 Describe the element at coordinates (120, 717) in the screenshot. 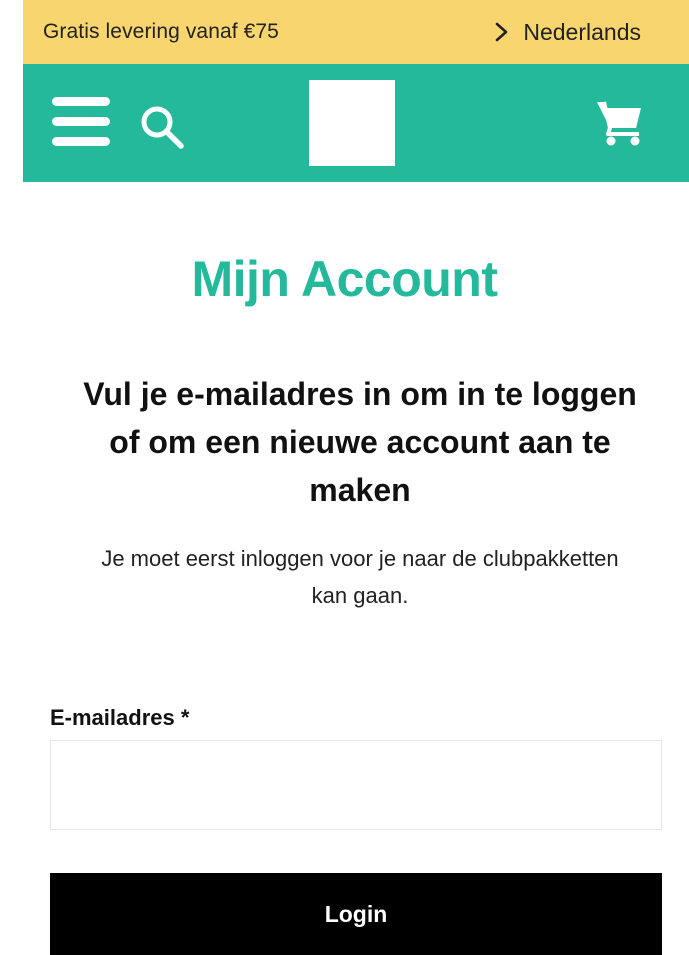

I see `email-label: E-mailadres *` at that location.